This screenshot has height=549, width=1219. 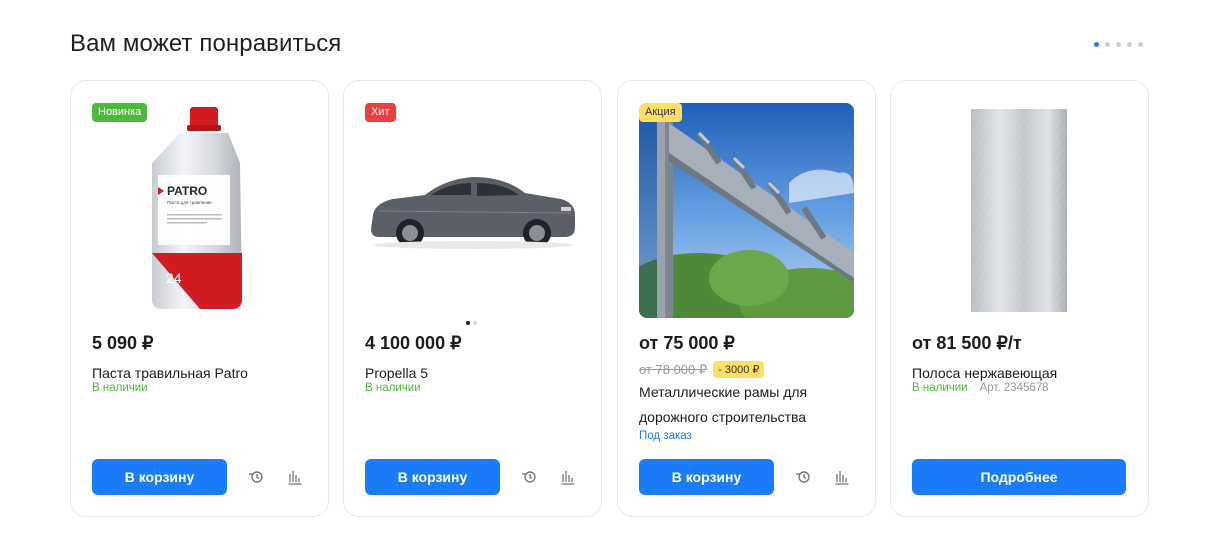 I want to click on product-image: PATRO Паста для травления 24, so click(x=199, y=210).